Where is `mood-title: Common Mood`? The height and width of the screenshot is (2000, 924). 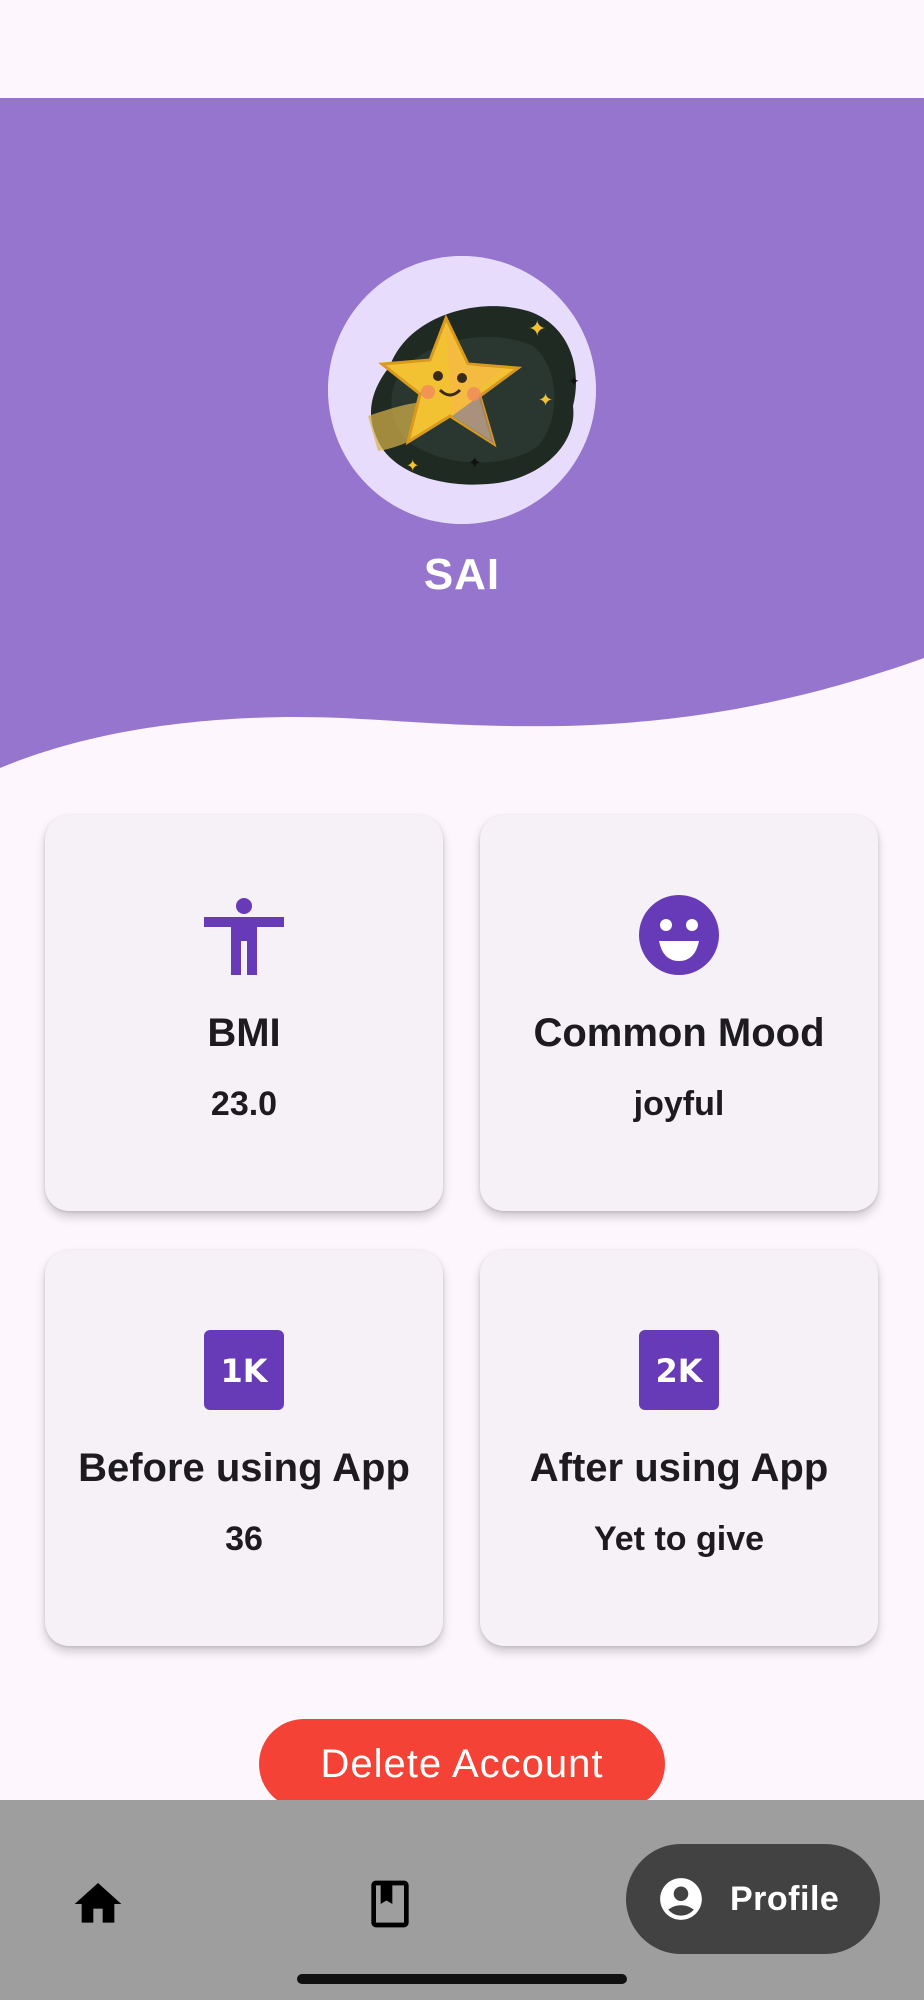
mood-title: Common Mood is located at coordinates (679, 1033).